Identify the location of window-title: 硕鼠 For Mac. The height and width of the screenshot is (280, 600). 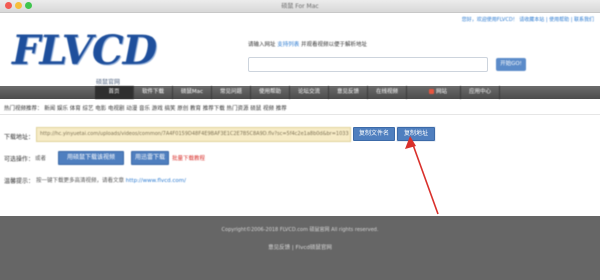
(300, 6).